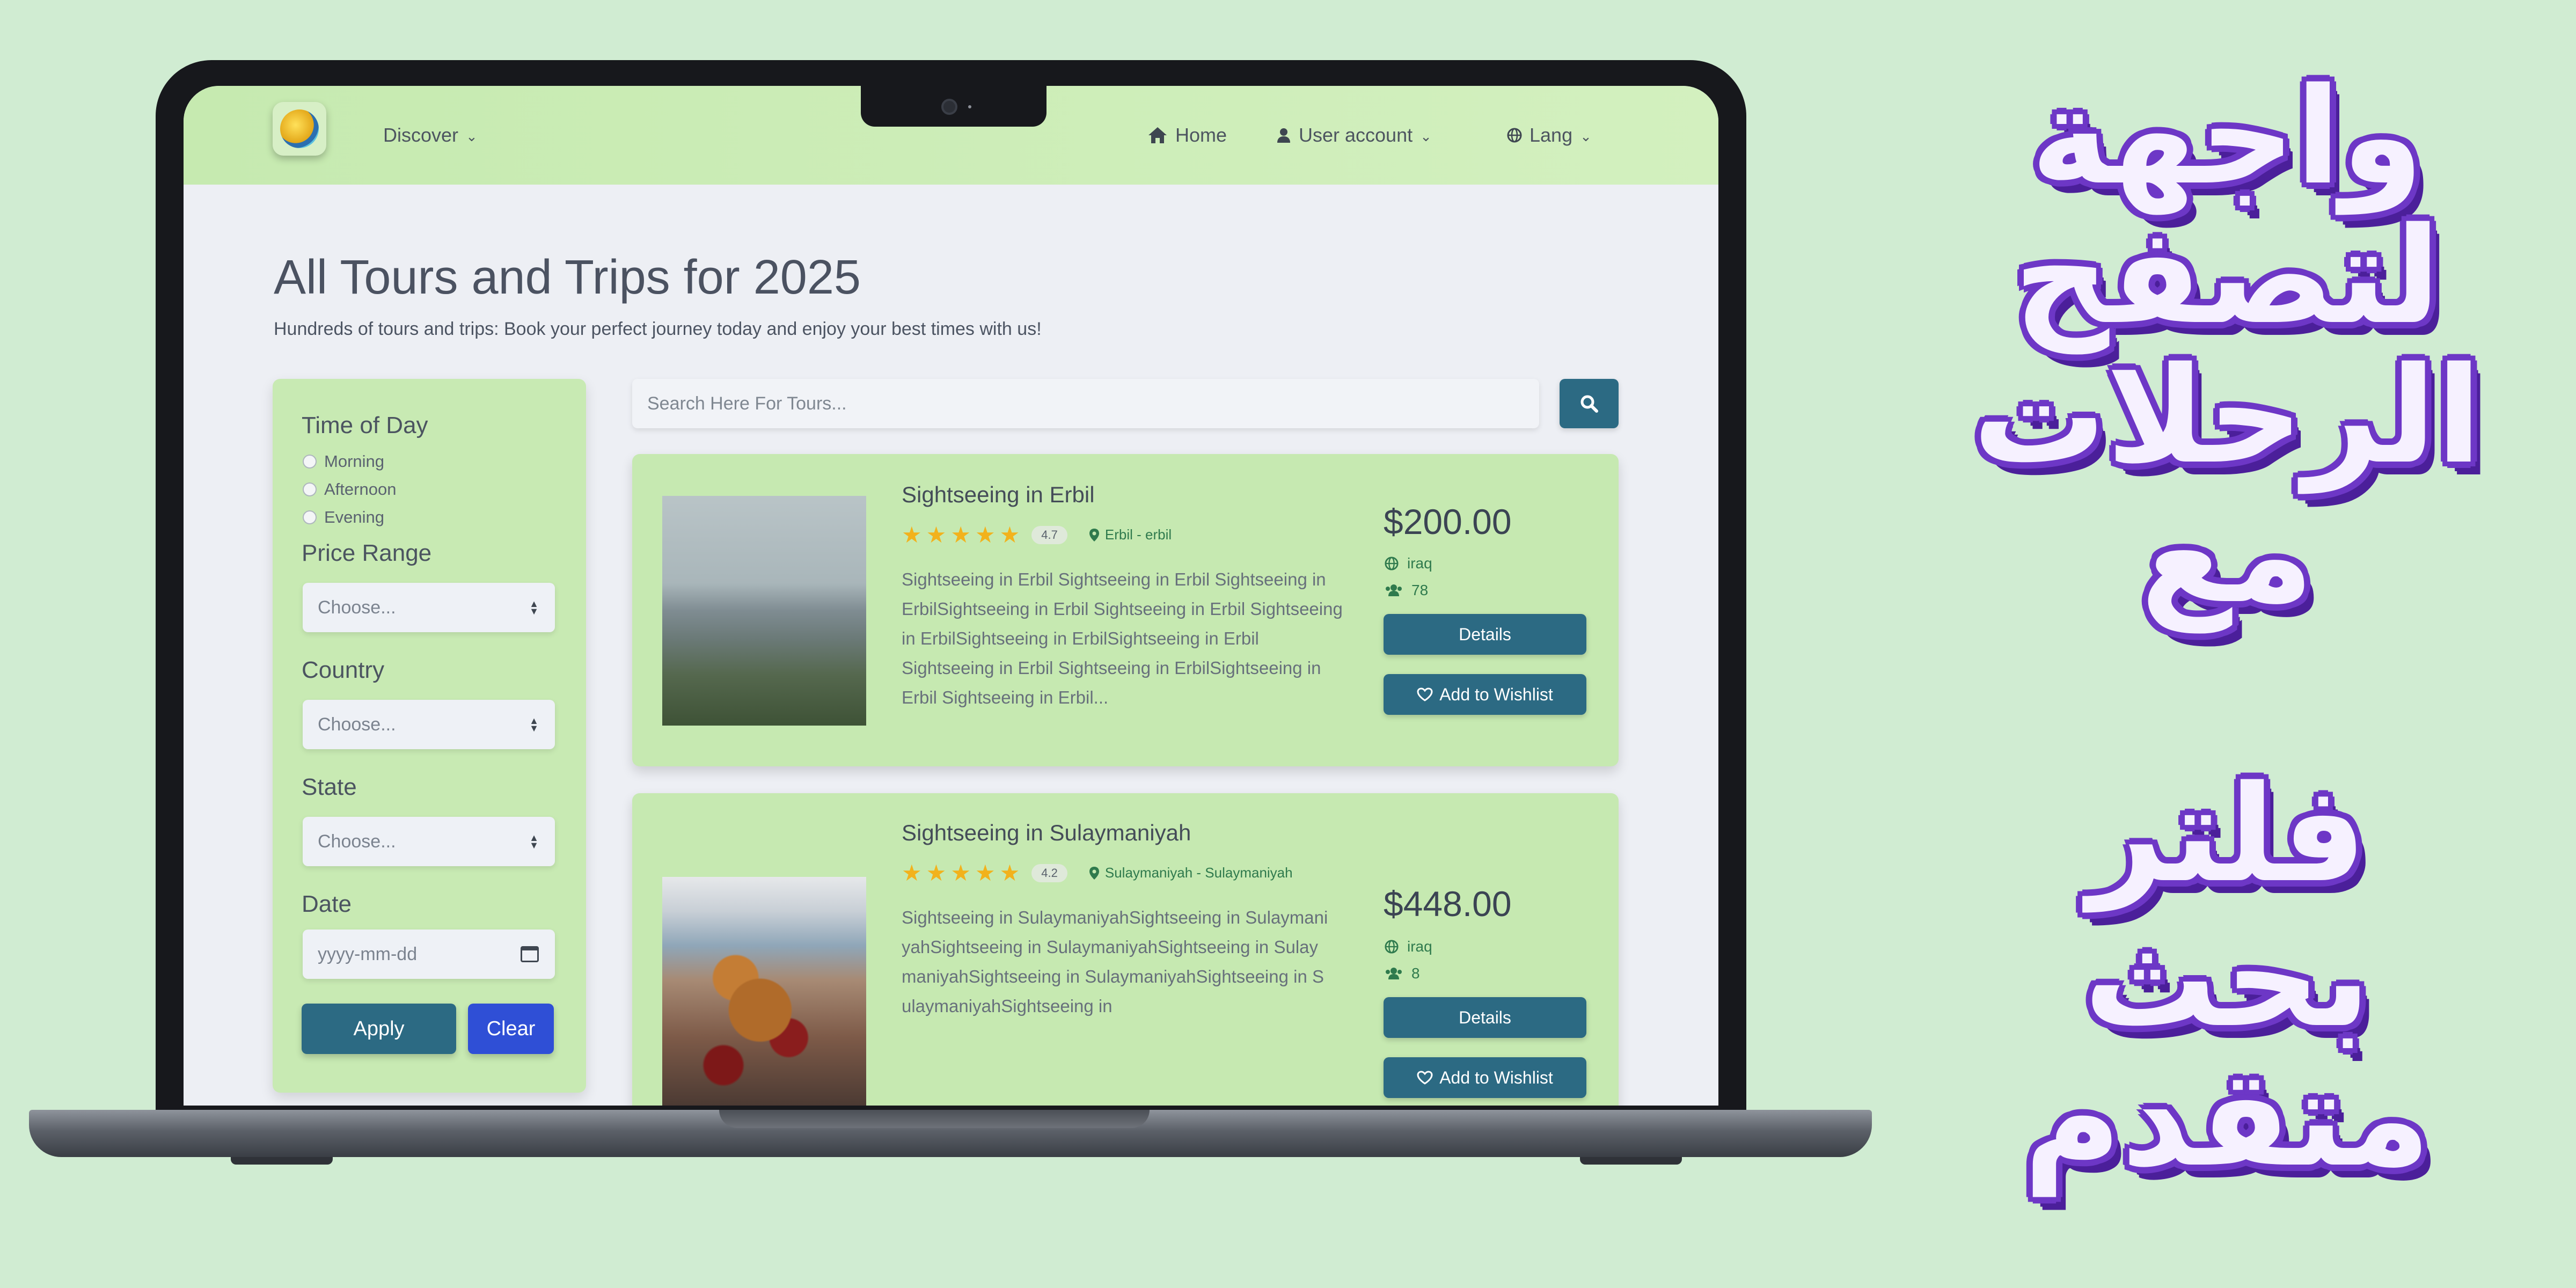 This screenshot has width=2576, height=1288. What do you see at coordinates (530, 954) in the screenshot?
I see `calendar-icon` at bounding box center [530, 954].